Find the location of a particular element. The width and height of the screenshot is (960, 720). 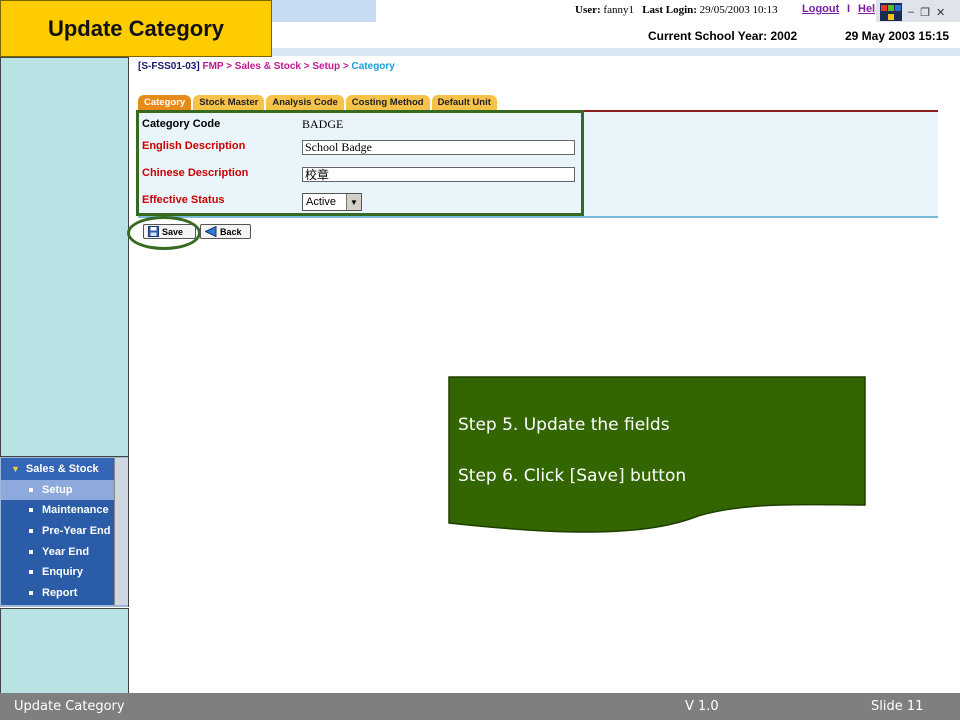

menu-item-pre-year-end: Pre-Year End is located at coordinates (57, 531).